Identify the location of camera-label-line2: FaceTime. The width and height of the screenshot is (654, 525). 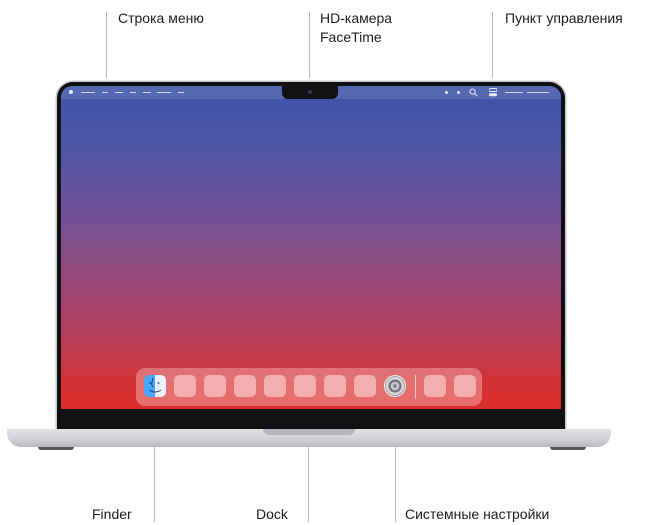
(351, 37).